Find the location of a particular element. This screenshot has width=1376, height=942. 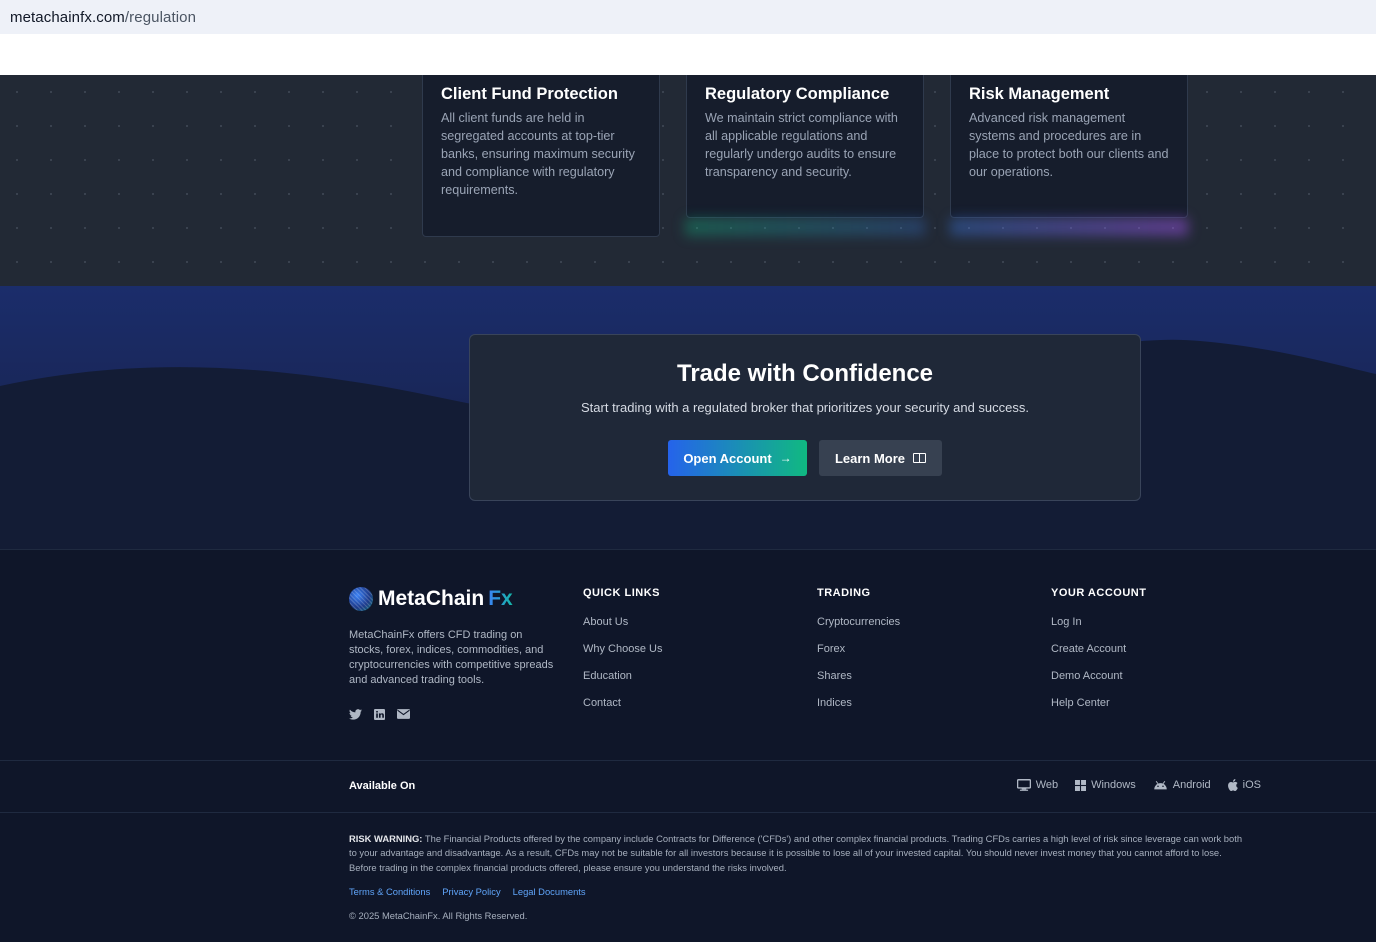

copyright: © 2025 MetaChainFx. All Rights Reserved. is located at coordinates (438, 915).